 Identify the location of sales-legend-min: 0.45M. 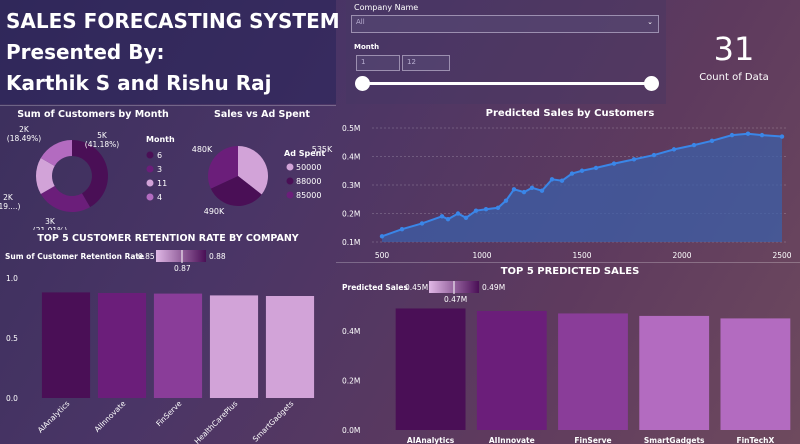
(416, 287).